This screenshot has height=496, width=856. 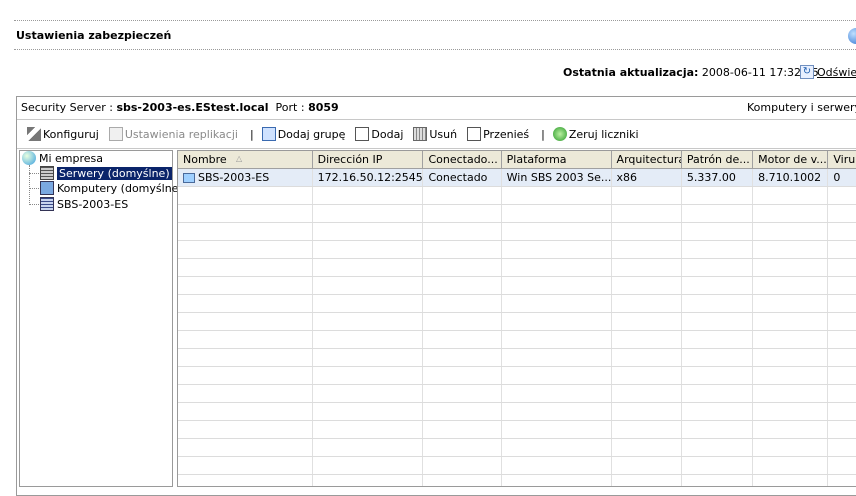 I want to click on configure-button: Konfiguruj, so click(x=63, y=134).